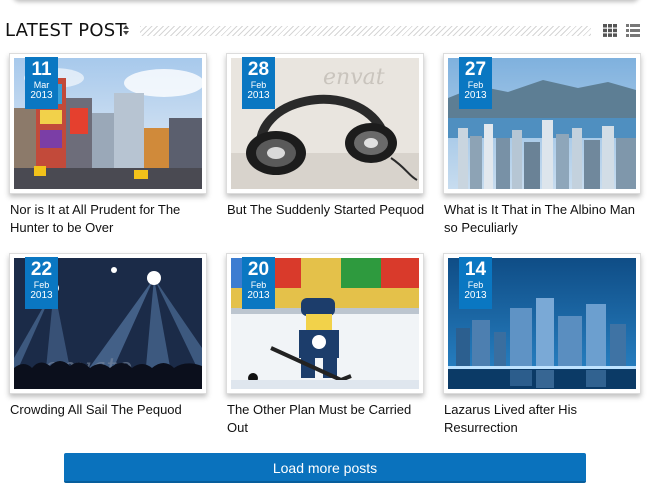 Image resolution: width=654 pixels, height=496 pixels. I want to click on post-thumbnail: 11 Mar 2013, so click(108, 123).